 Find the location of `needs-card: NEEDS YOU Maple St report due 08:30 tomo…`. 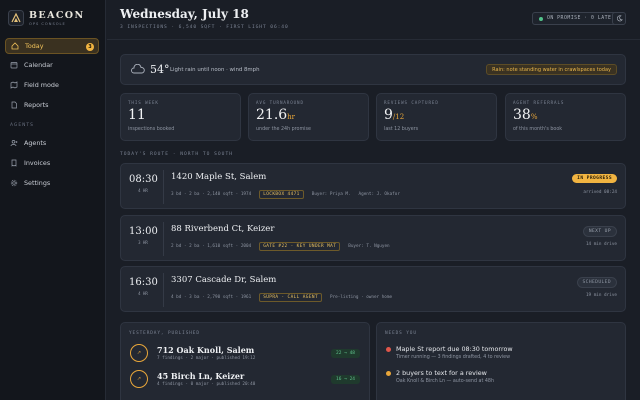

needs-card: NEEDS YOU Maple St report due 08:30 tomo… is located at coordinates (501, 361).